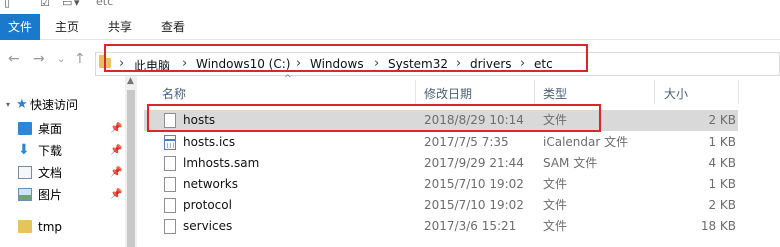 Image resolution: width=780 pixels, height=247 pixels. Describe the element at coordinates (25, 172) in the screenshot. I see `document-icon` at that location.